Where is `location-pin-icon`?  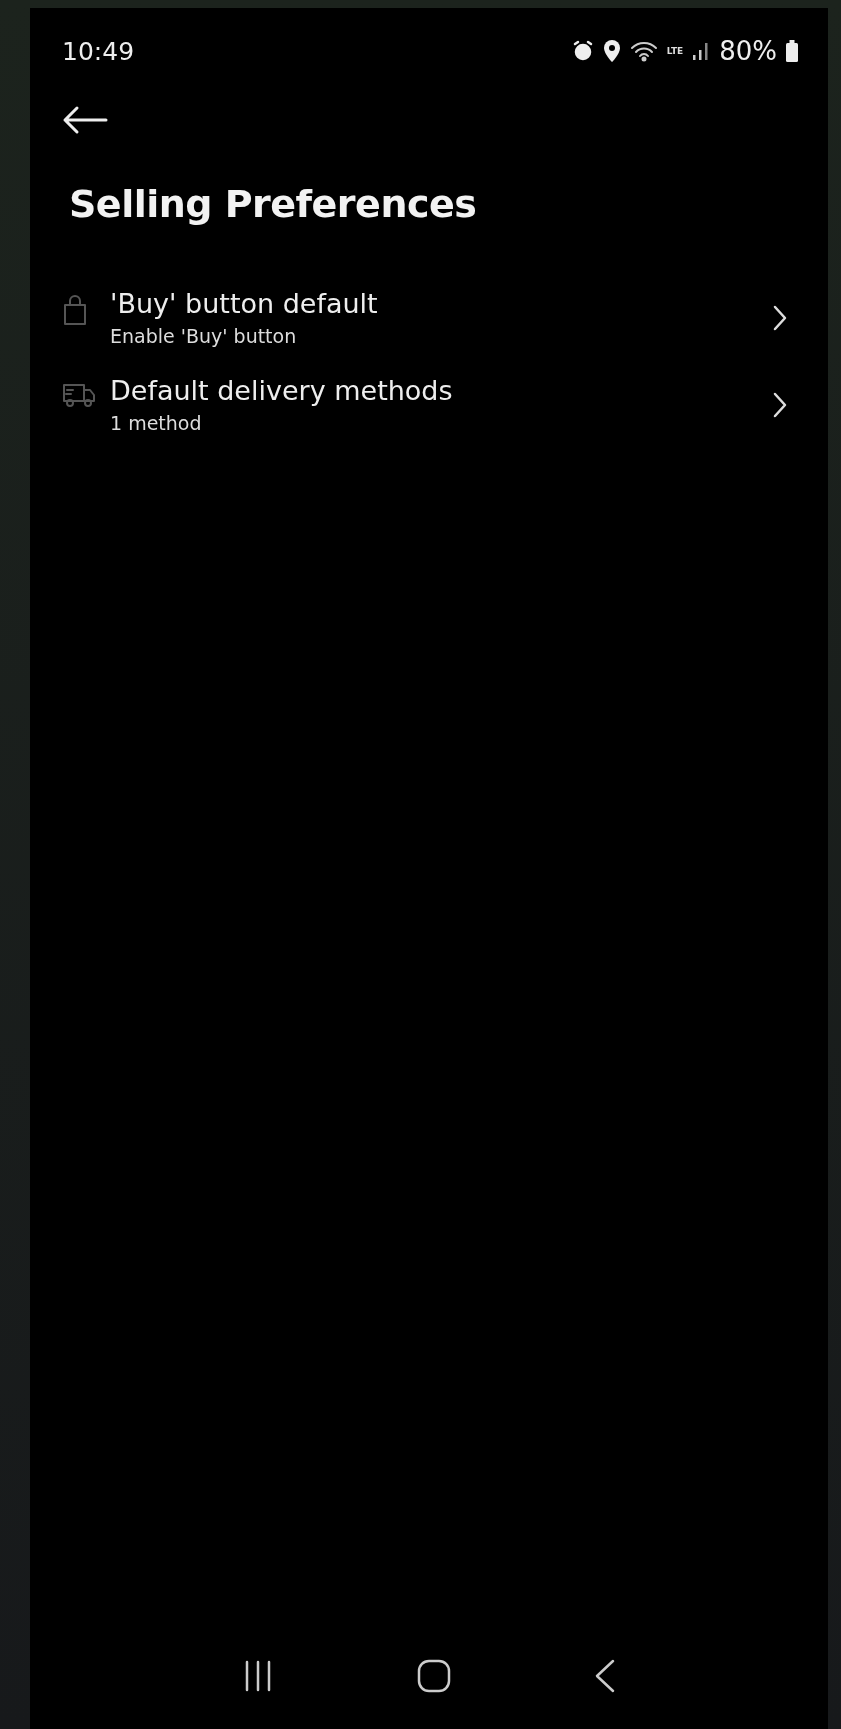 location-pin-icon is located at coordinates (611, 51).